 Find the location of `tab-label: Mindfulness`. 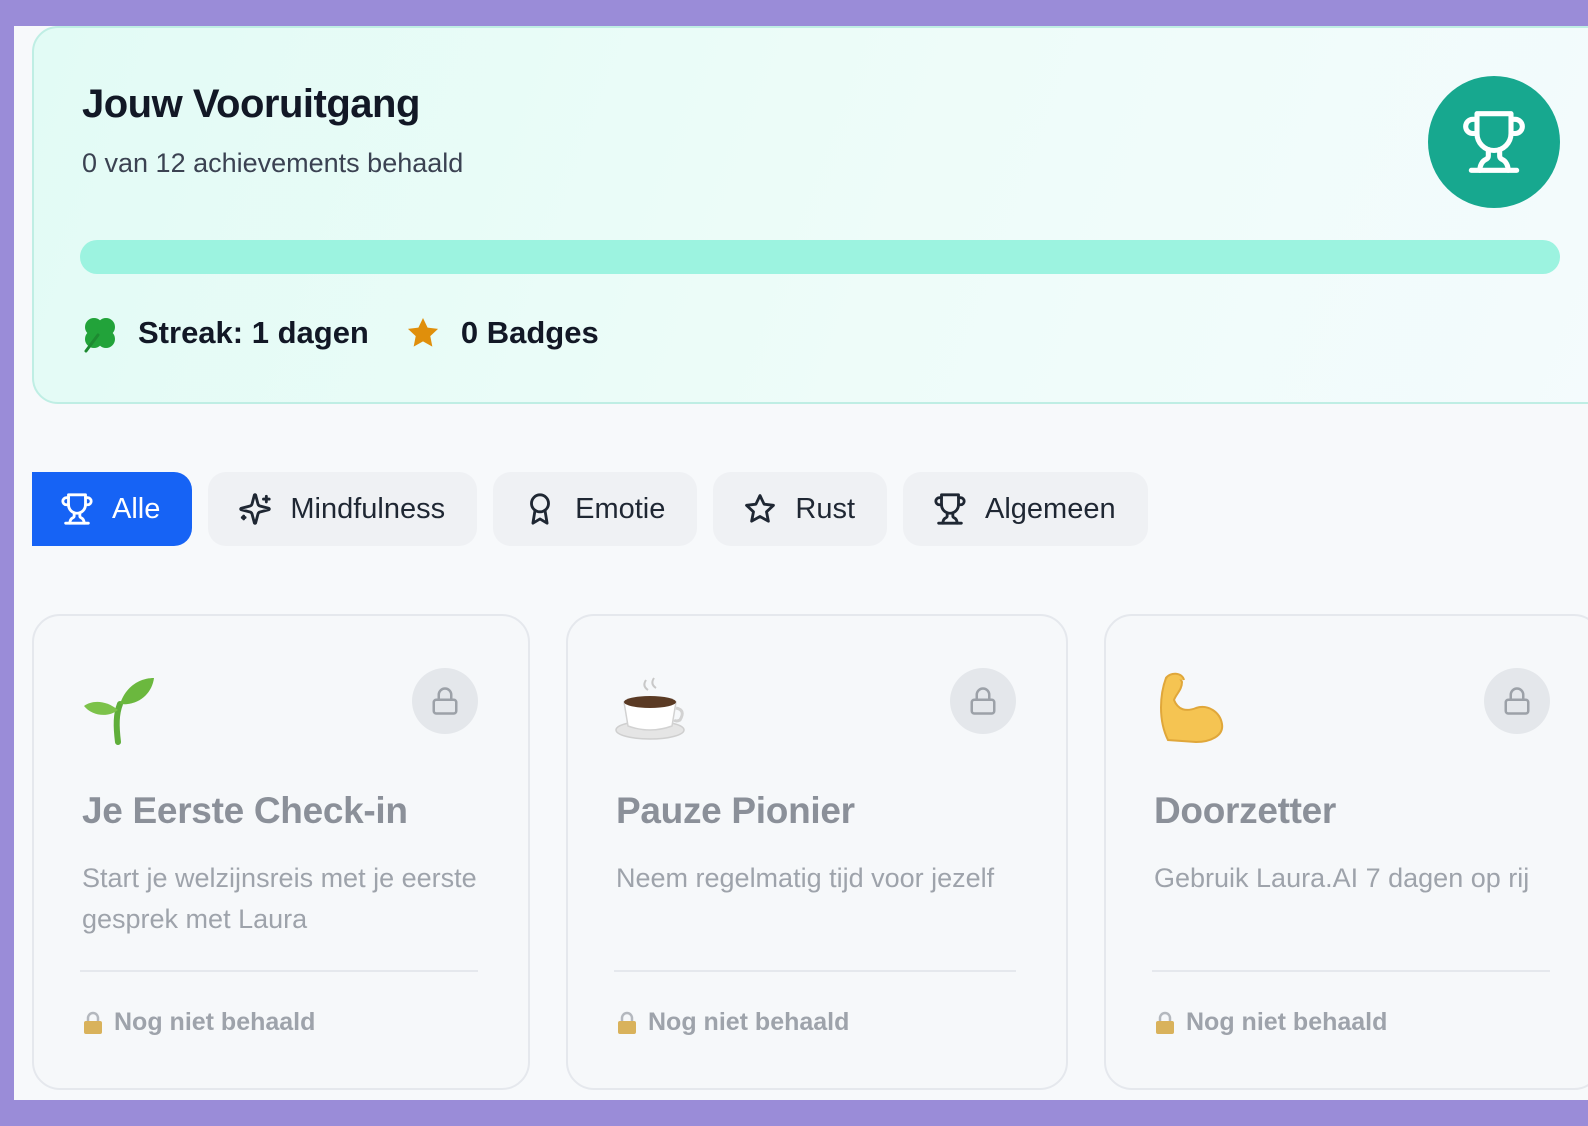

tab-label: Mindfulness is located at coordinates (368, 508).